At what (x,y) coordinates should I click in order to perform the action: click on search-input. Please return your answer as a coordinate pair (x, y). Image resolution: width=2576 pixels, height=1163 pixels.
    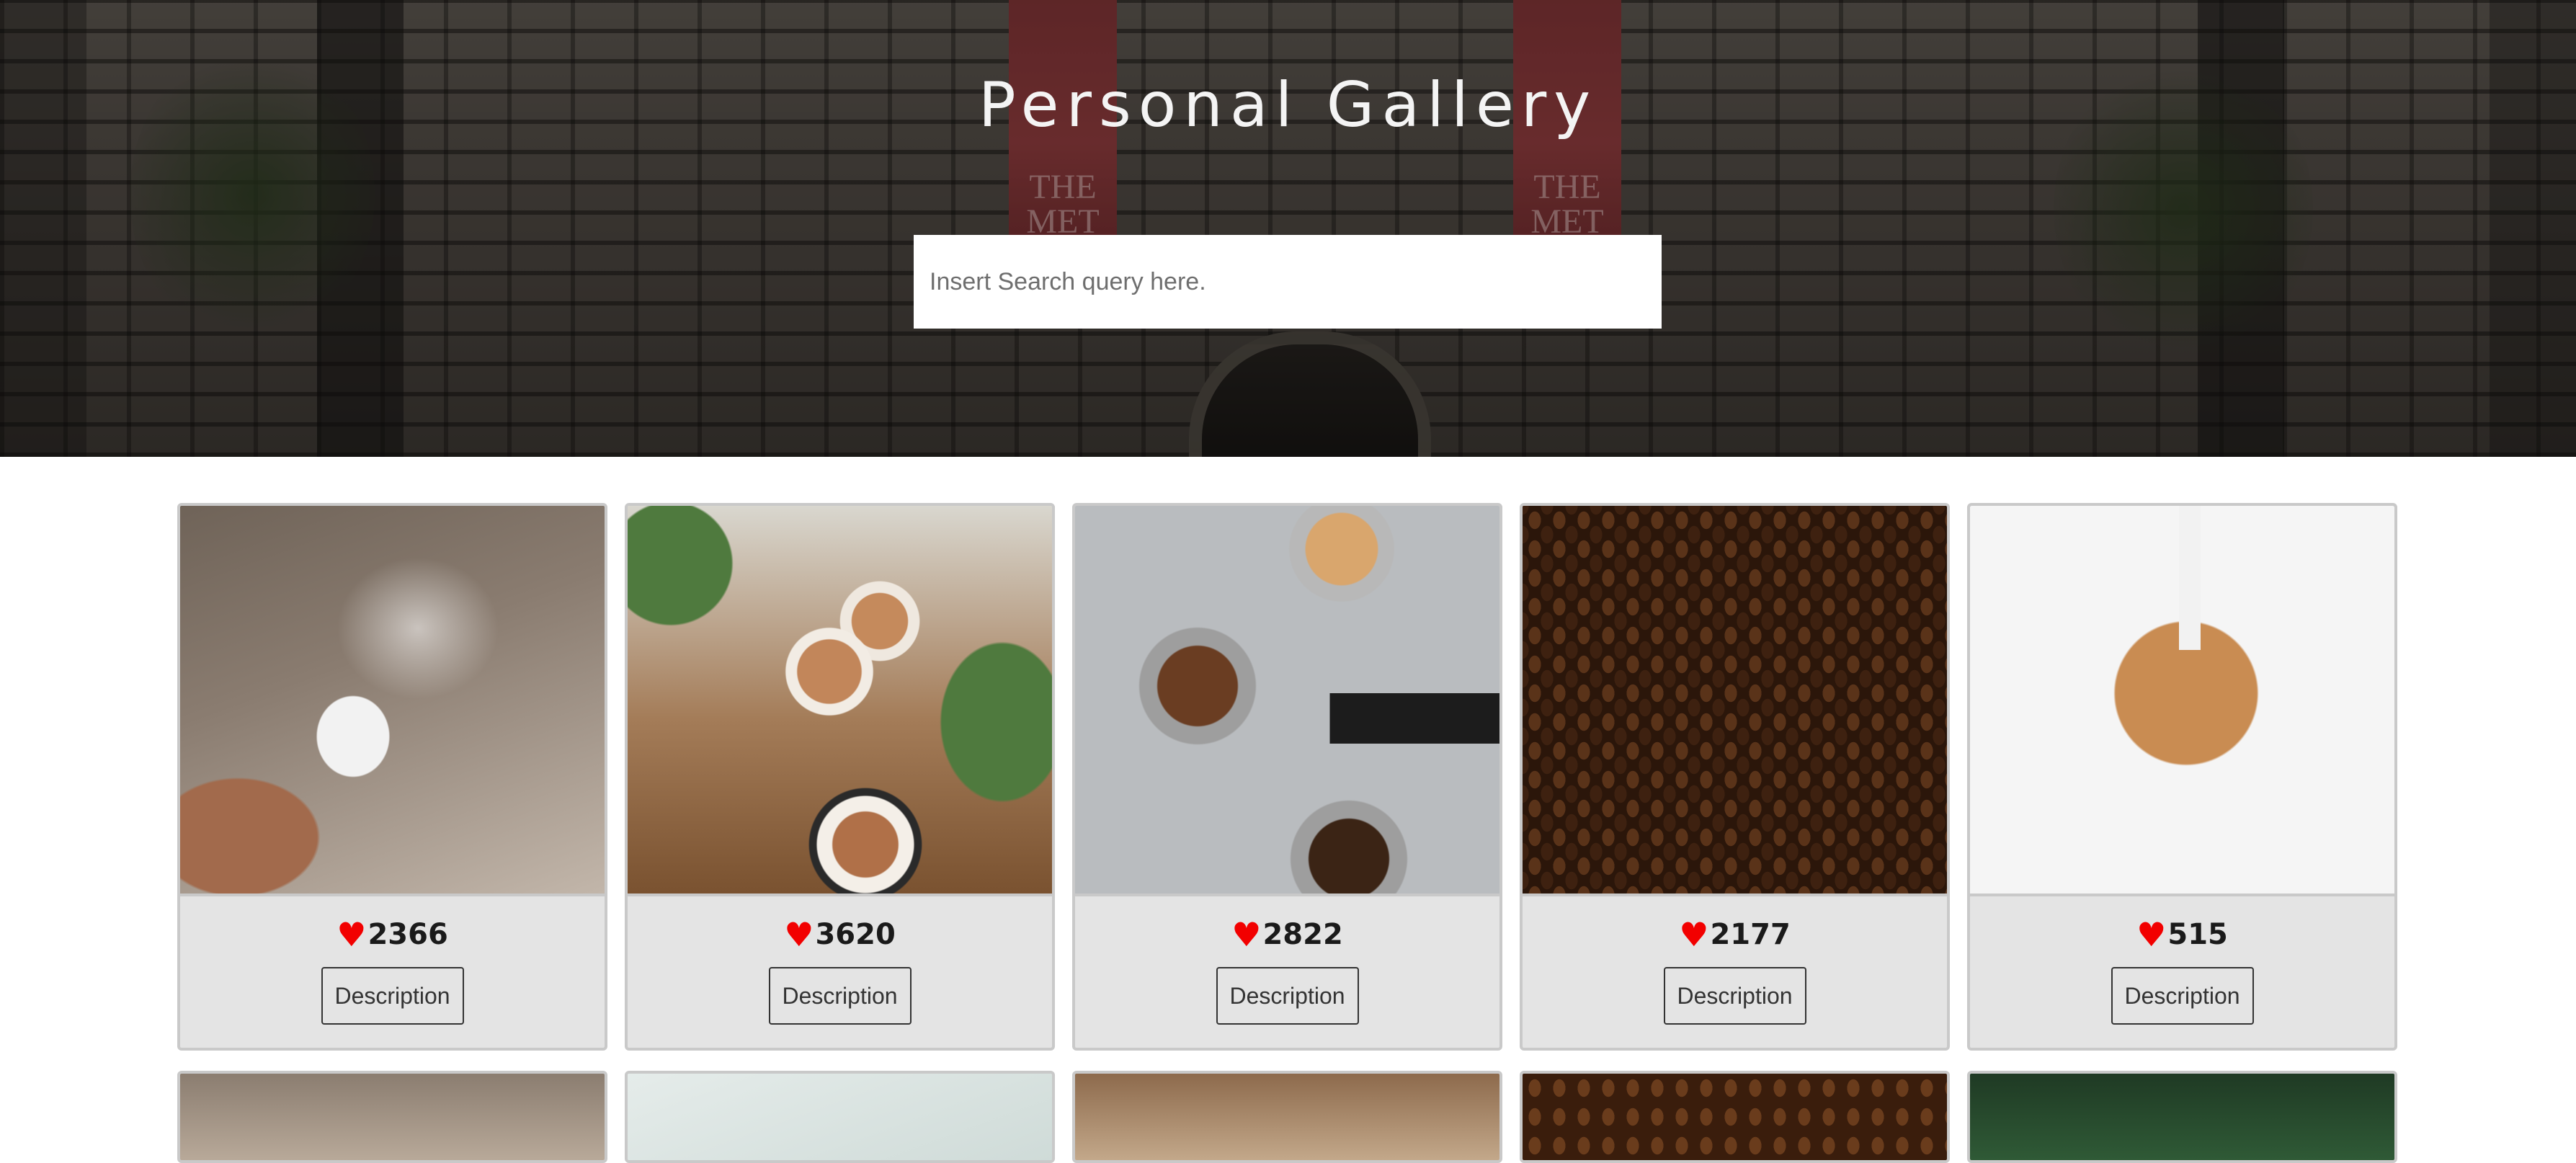
    Looking at the image, I should click on (1288, 282).